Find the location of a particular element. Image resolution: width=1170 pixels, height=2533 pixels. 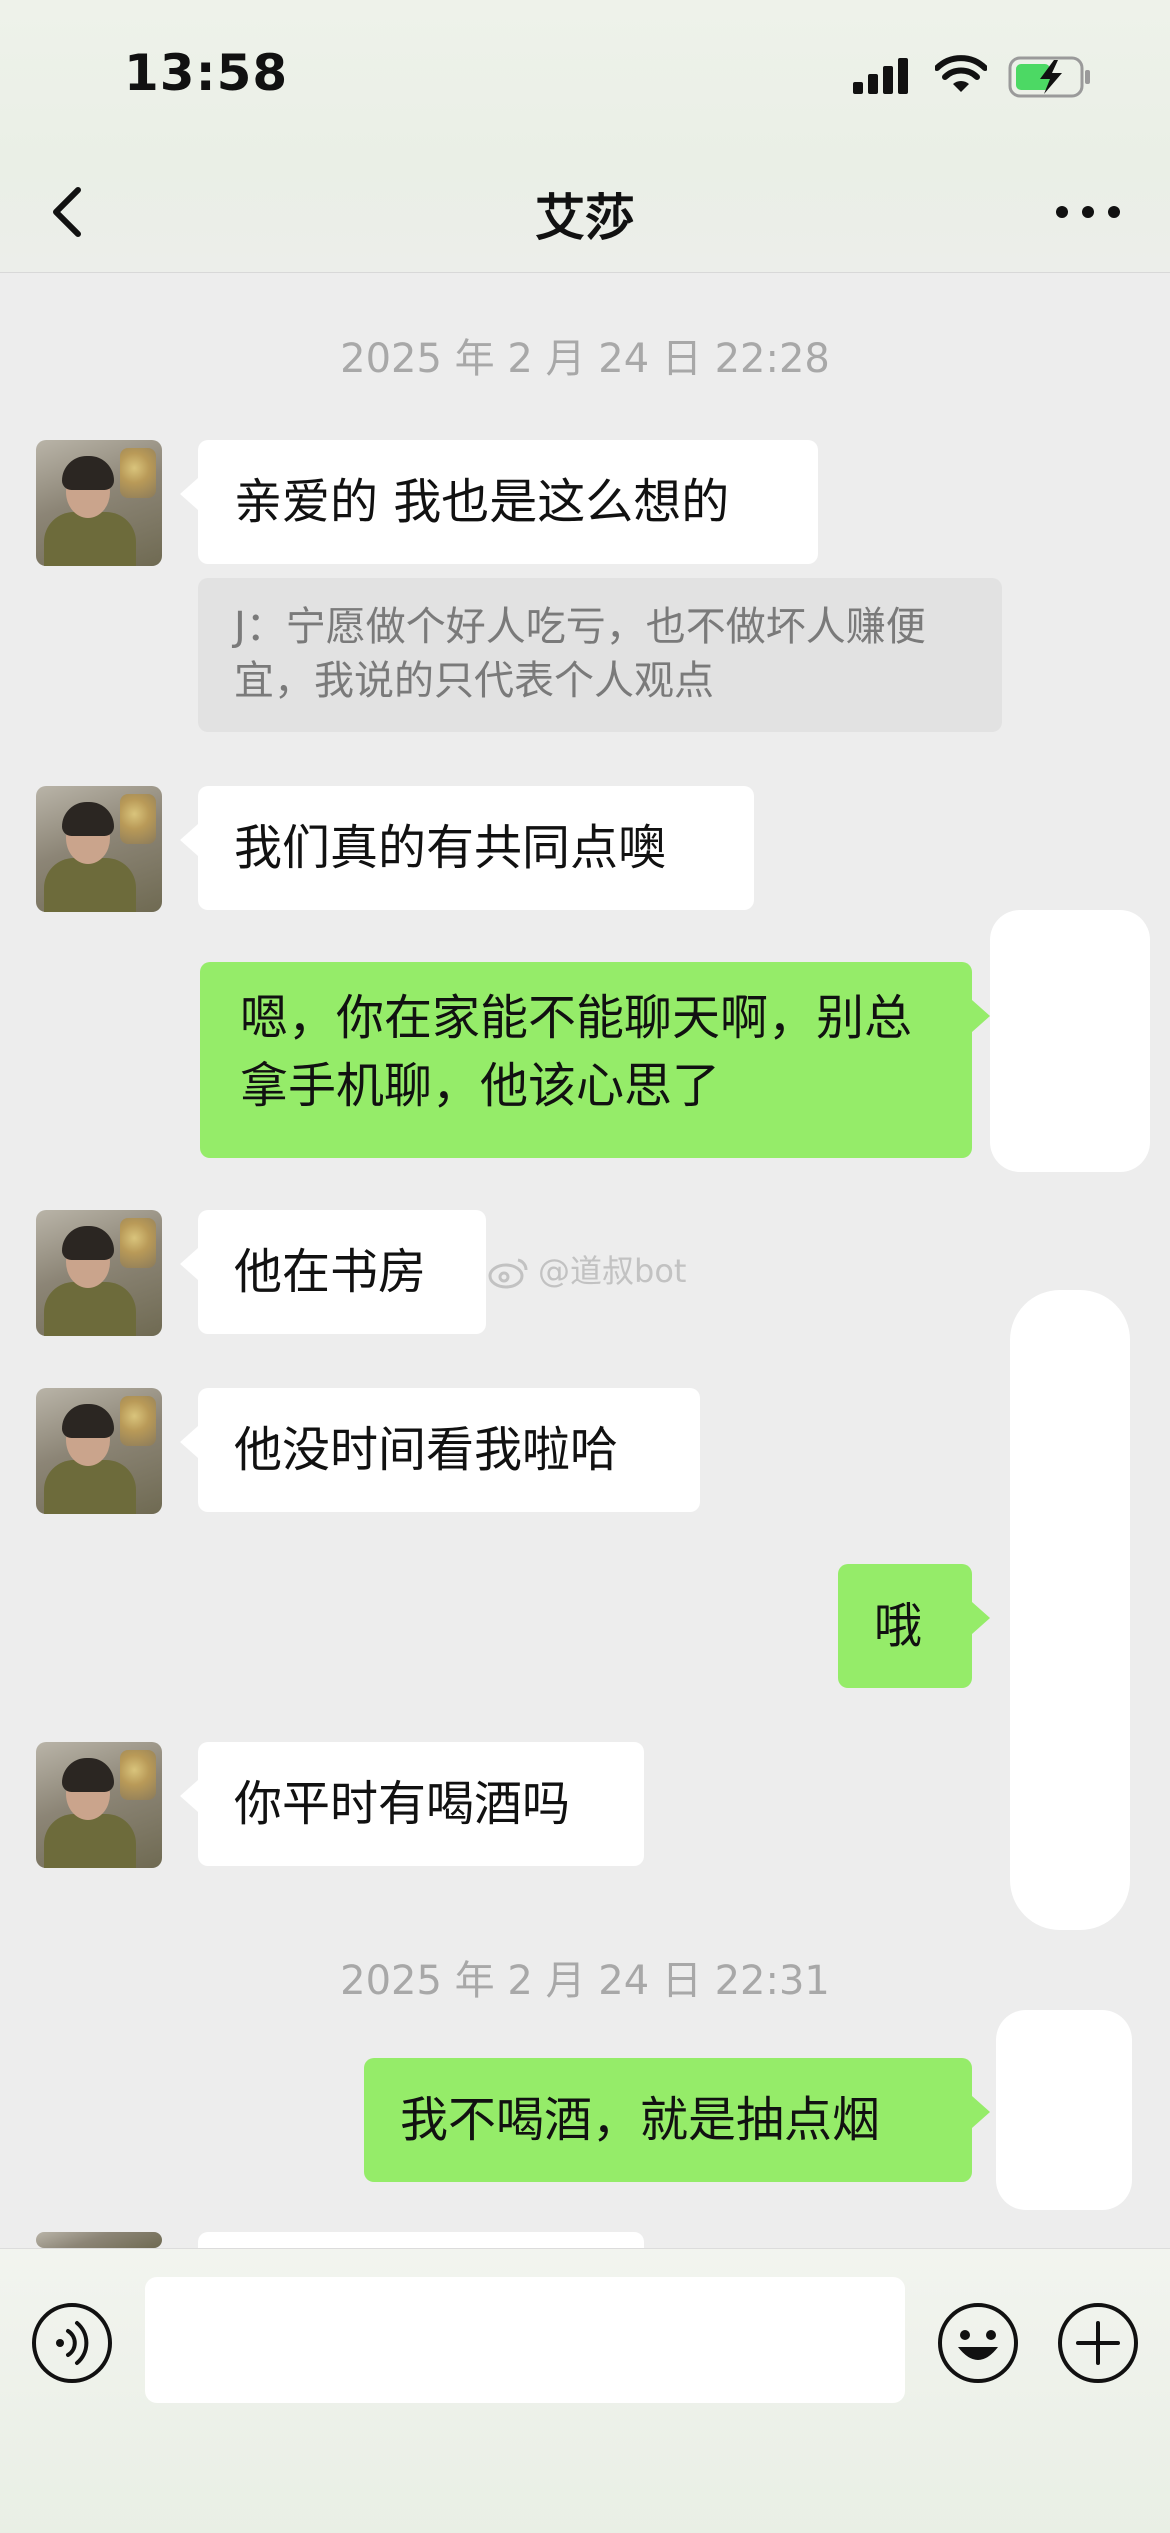

weibo-icon is located at coordinates (508, 1273).